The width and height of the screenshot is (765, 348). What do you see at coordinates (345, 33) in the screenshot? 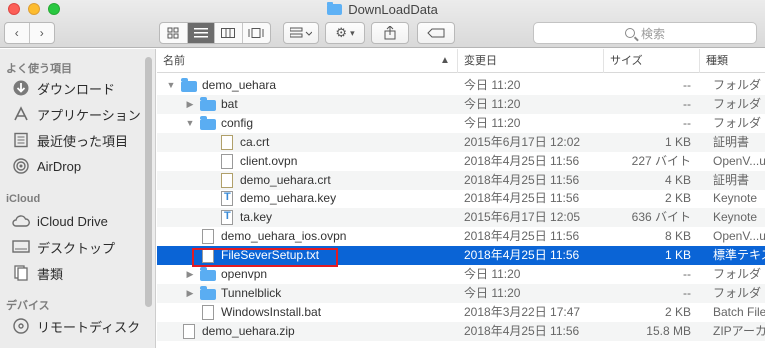
I see `action-button: ⚙ ▾` at bounding box center [345, 33].